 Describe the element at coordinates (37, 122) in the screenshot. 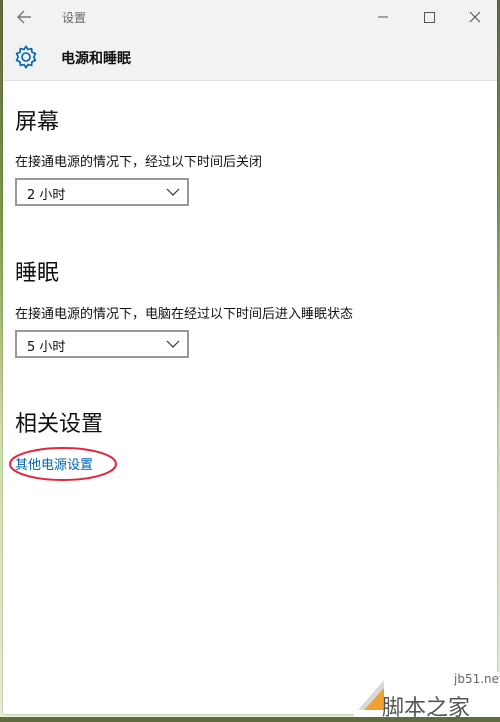

I see `screen-section-title: 屏幕` at that location.